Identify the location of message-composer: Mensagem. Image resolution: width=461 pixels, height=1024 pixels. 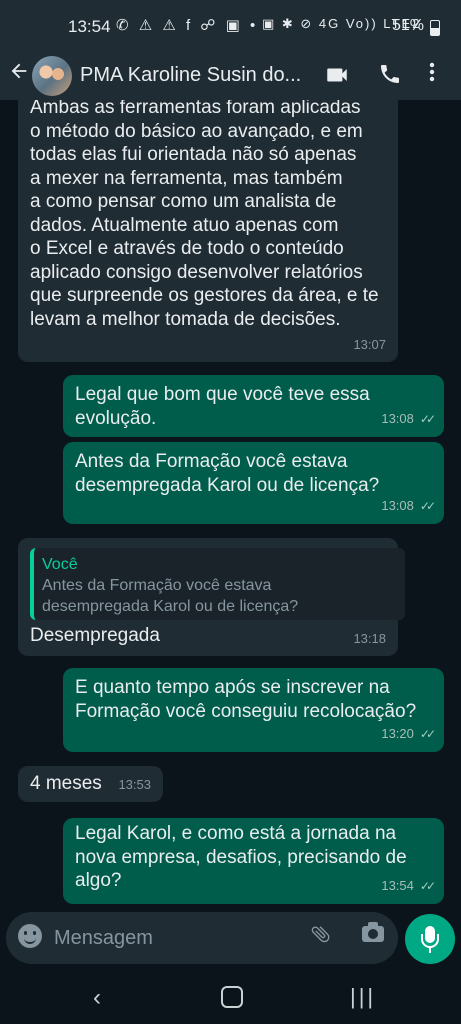
(202, 938).